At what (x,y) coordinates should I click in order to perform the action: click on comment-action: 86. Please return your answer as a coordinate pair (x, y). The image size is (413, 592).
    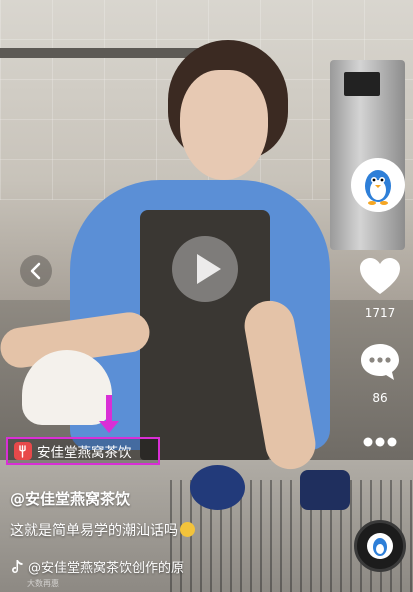
    Looking at the image, I should click on (380, 372).